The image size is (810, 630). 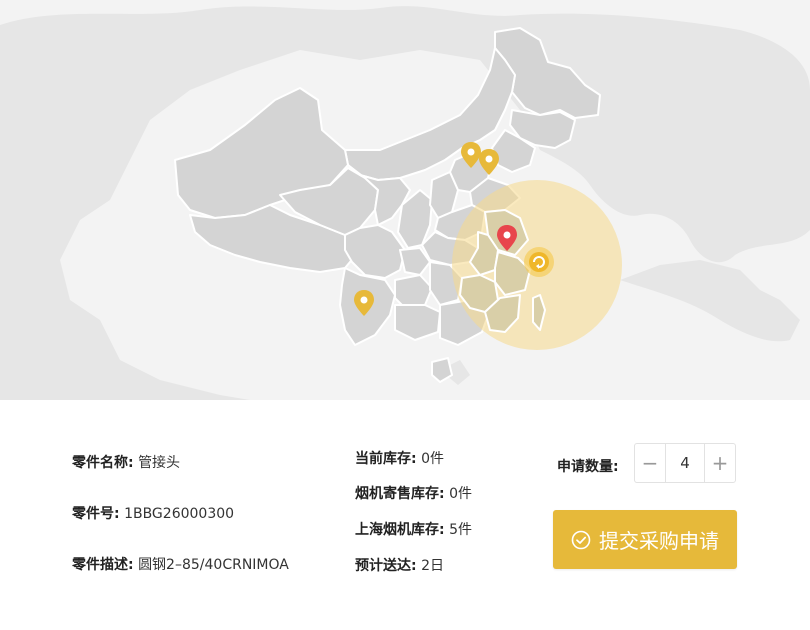 I want to click on background-landmass, so click(x=710, y=301).